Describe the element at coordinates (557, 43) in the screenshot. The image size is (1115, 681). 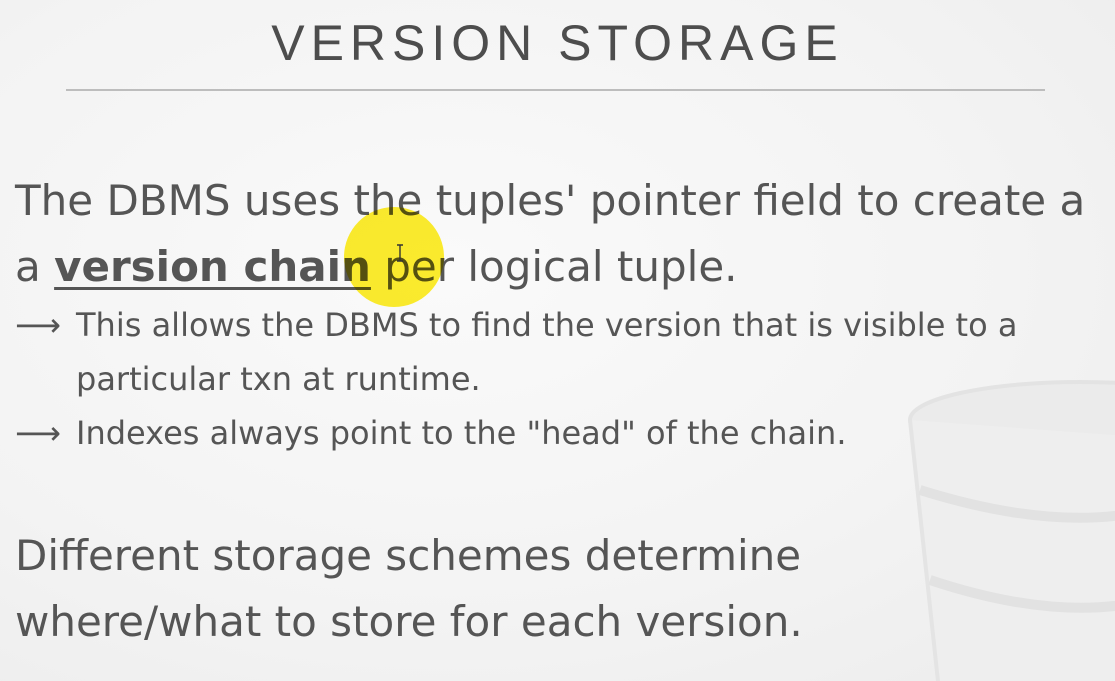
I see `slide-title: VERSION STORAGE` at that location.